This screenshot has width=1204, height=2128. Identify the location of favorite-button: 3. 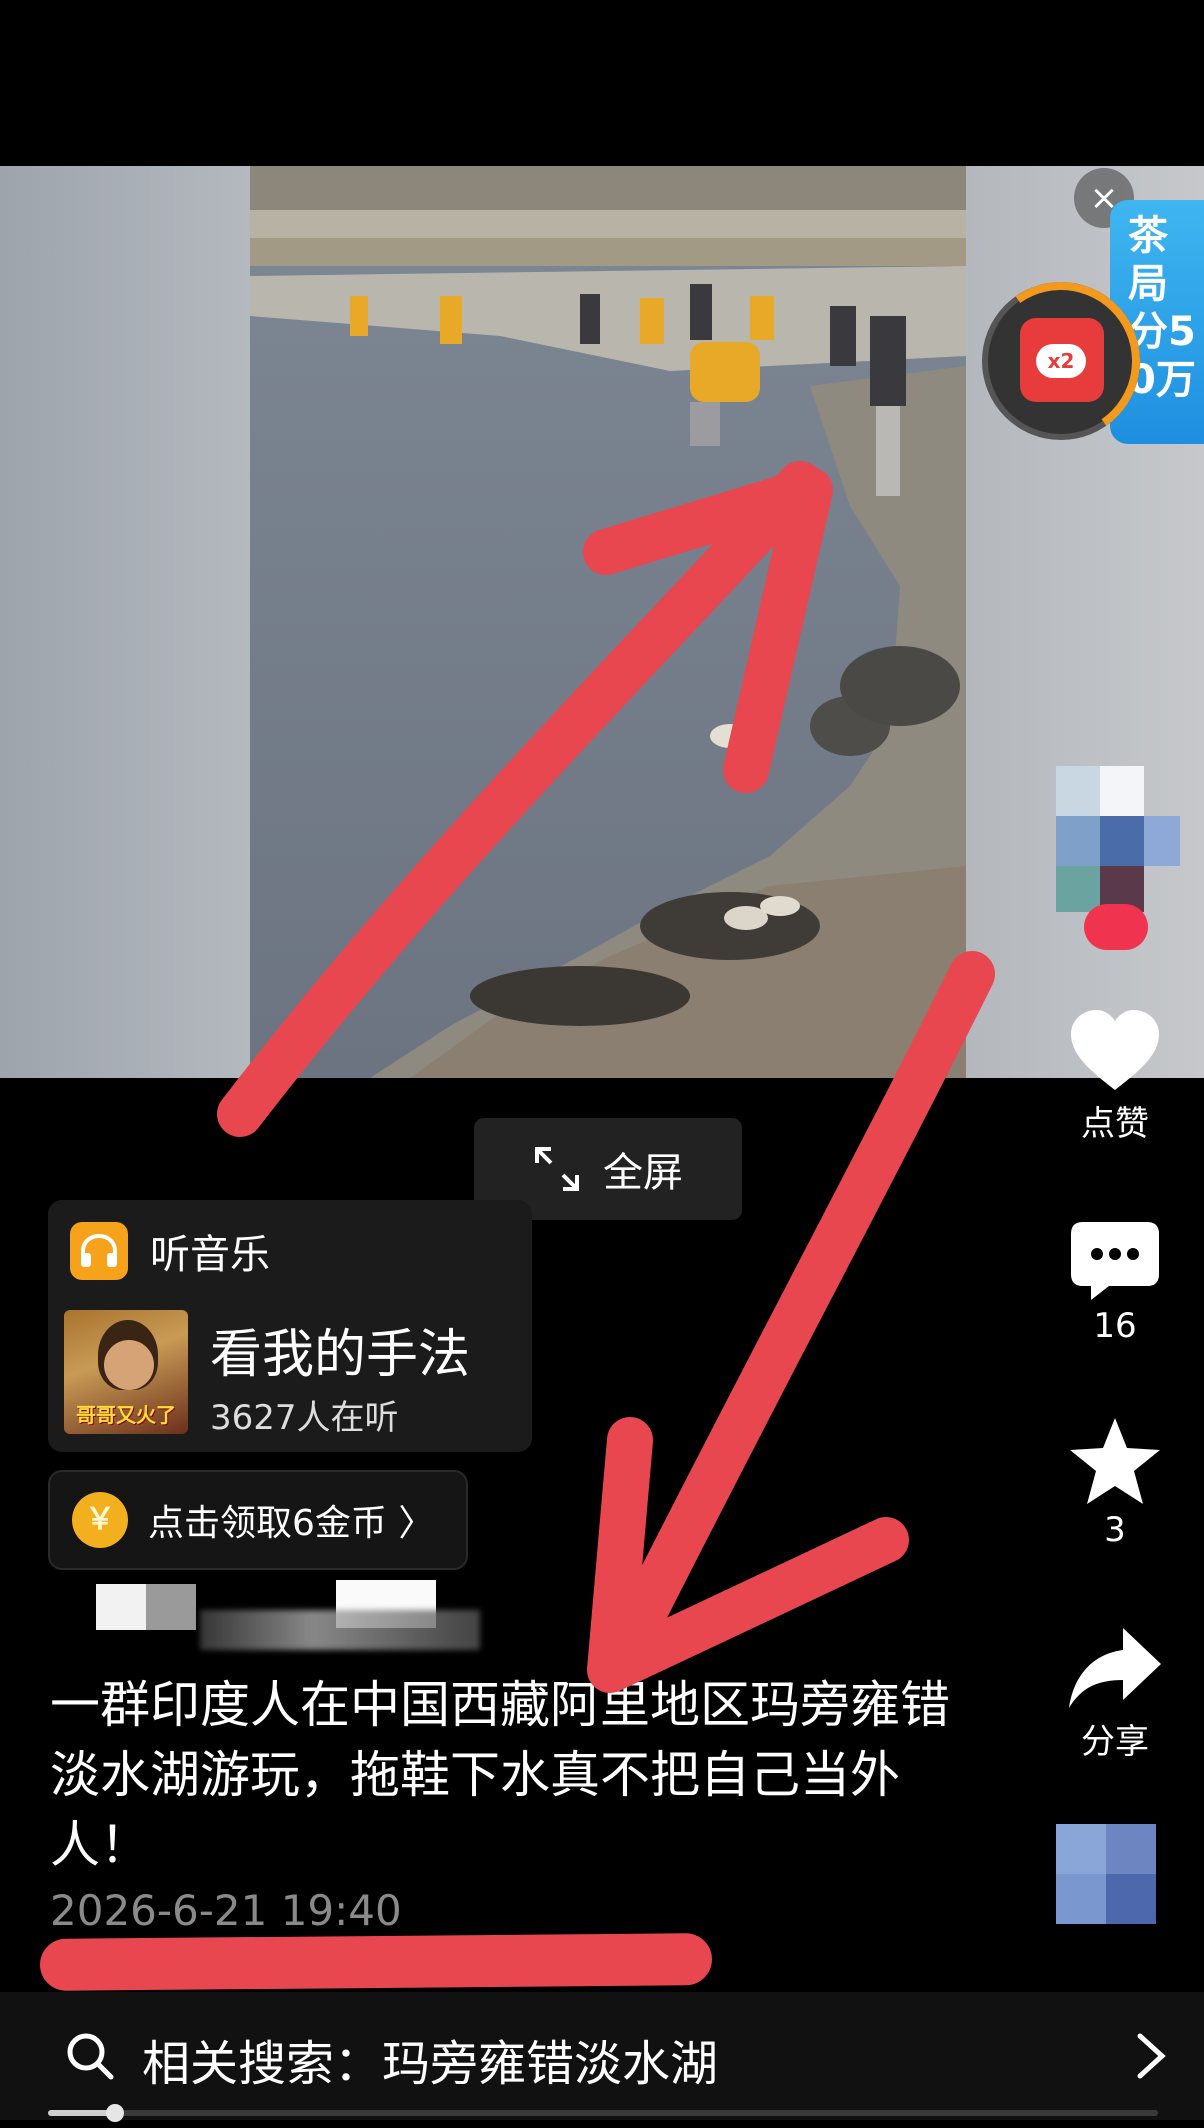
(1115, 1483).